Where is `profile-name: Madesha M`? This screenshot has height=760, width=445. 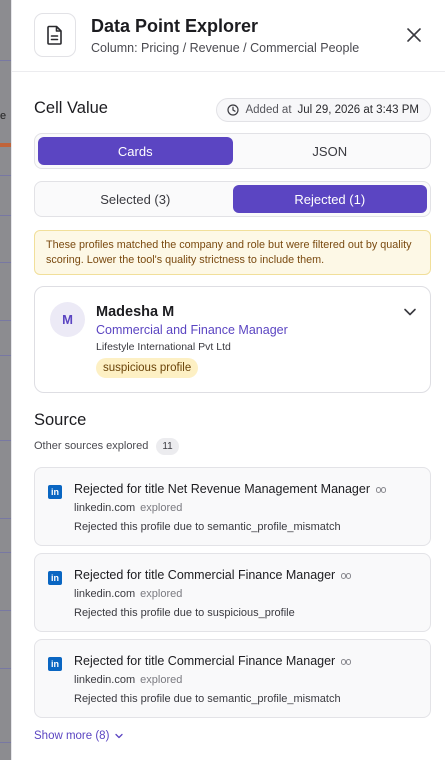 profile-name: Madesha M is located at coordinates (135, 312).